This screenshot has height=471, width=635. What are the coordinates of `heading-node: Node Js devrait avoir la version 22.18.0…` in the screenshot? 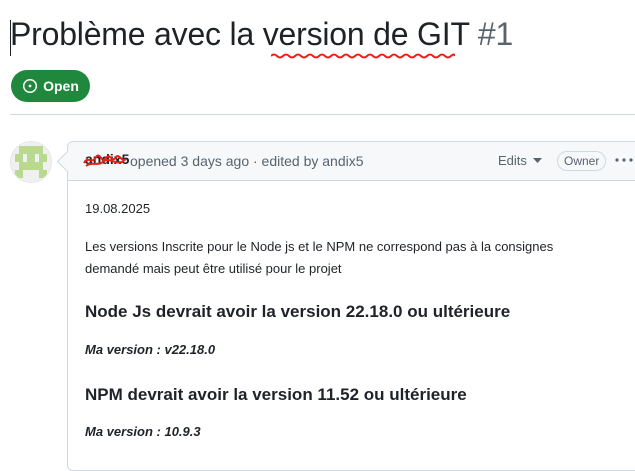 It's located at (298, 311).